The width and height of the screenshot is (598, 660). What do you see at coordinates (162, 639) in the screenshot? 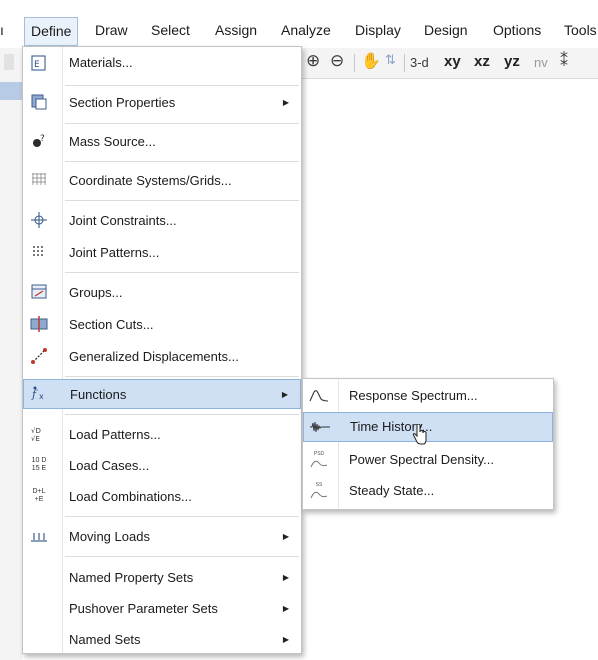
I see `menu-item-named-sets: Named Sets ▶` at bounding box center [162, 639].